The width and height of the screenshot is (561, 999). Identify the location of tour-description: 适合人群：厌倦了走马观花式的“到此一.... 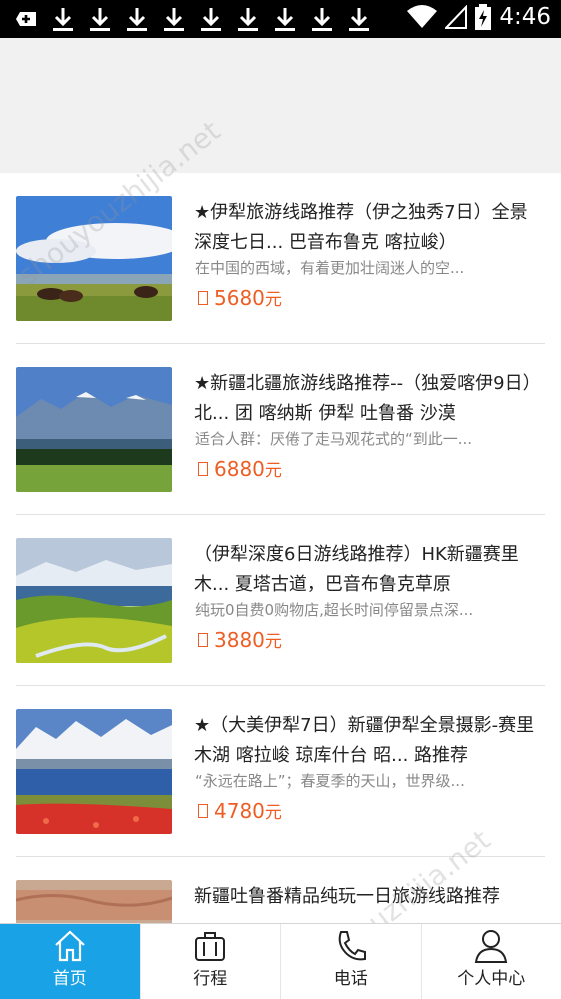
(334, 439).